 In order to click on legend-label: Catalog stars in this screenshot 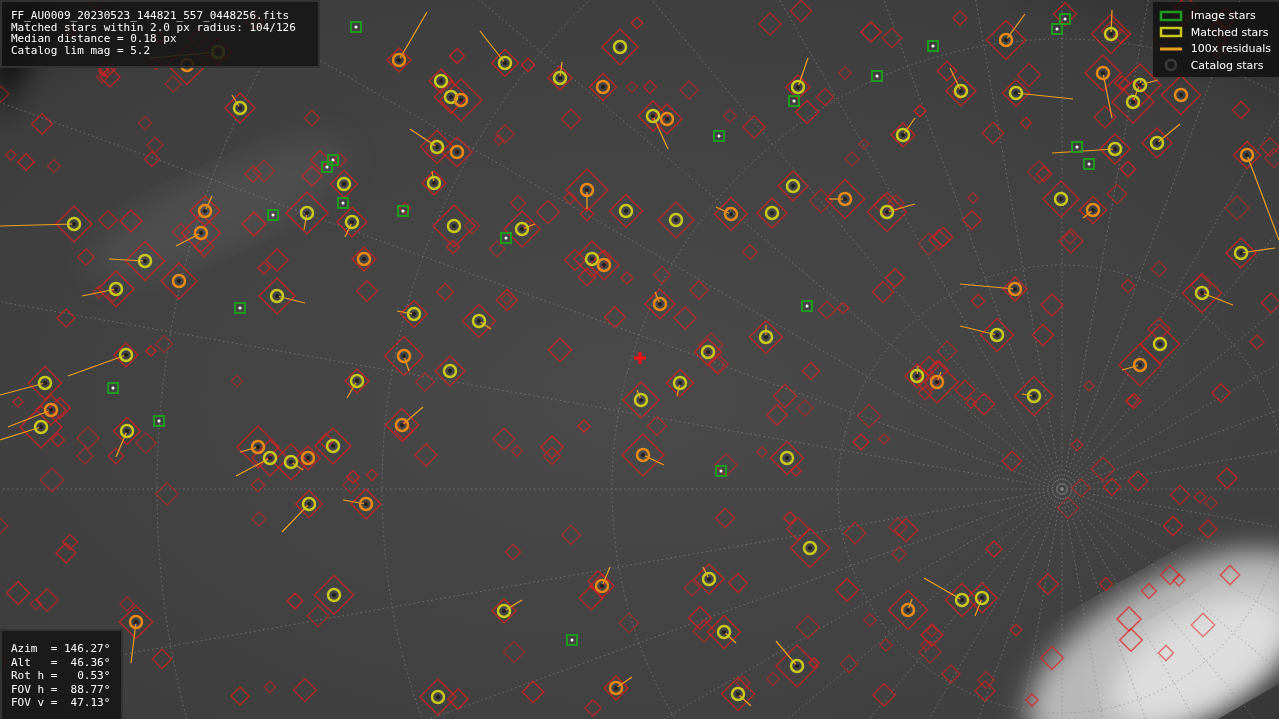, I will do `click(1227, 65)`.